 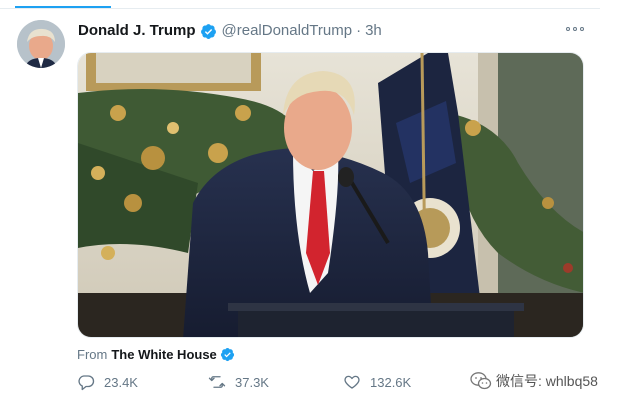 I want to click on like-count: 132.6K, so click(x=391, y=382).